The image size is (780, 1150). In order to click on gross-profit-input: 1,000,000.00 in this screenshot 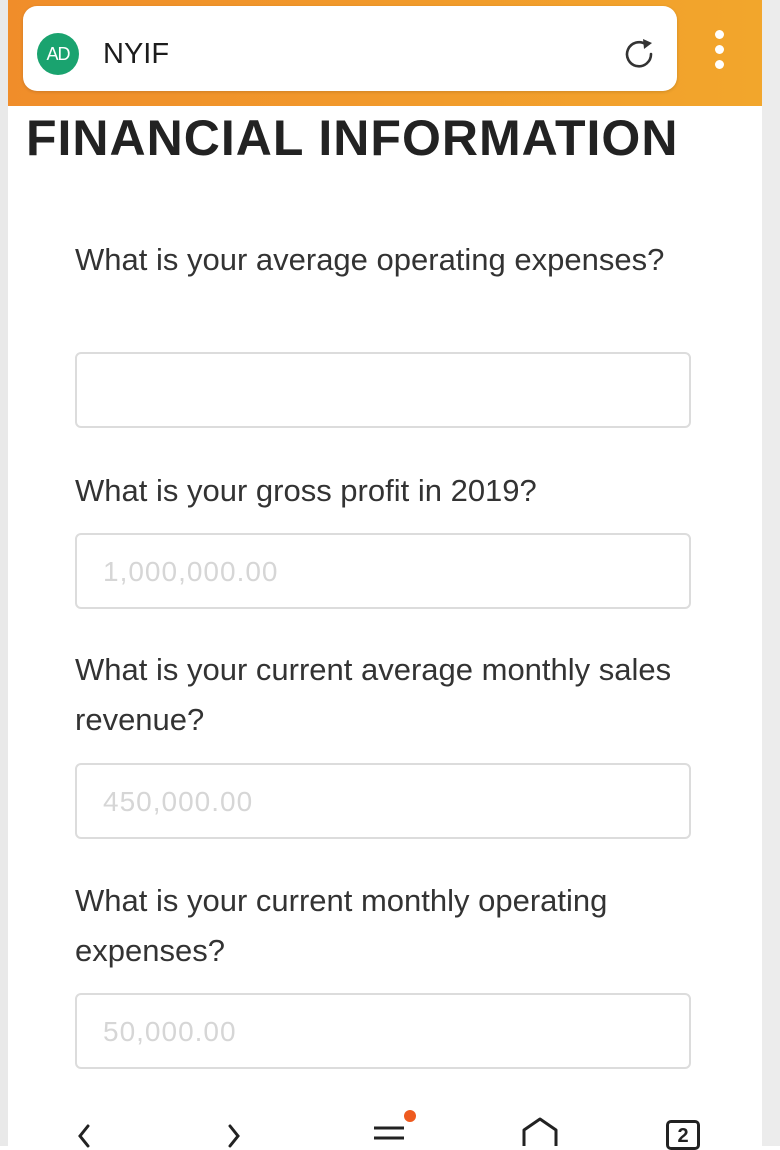, I will do `click(383, 571)`.